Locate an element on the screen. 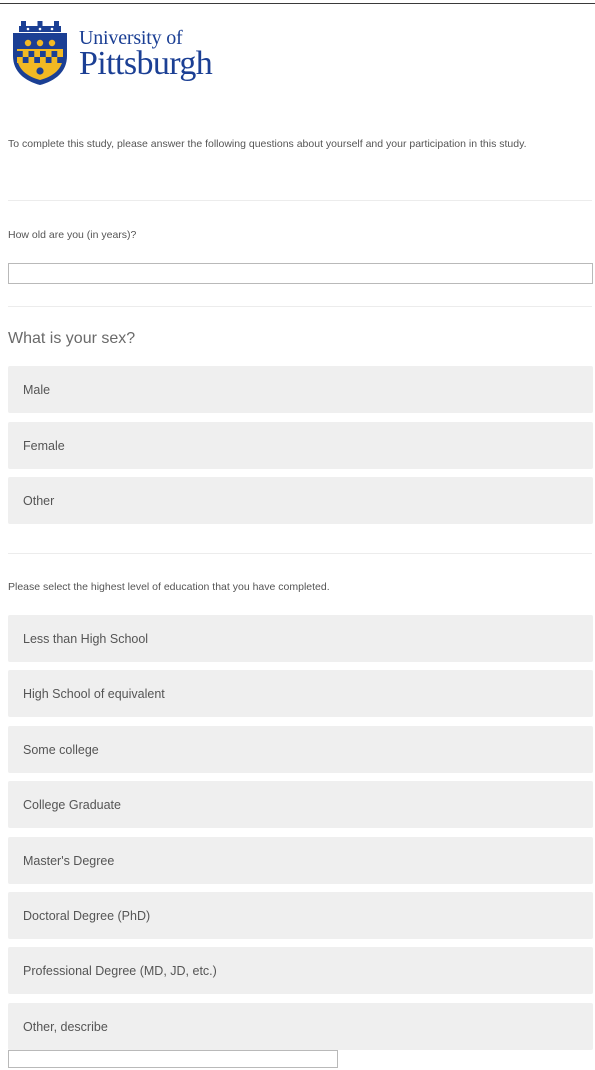  university-shield-icon is located at coordinates (40, 53).